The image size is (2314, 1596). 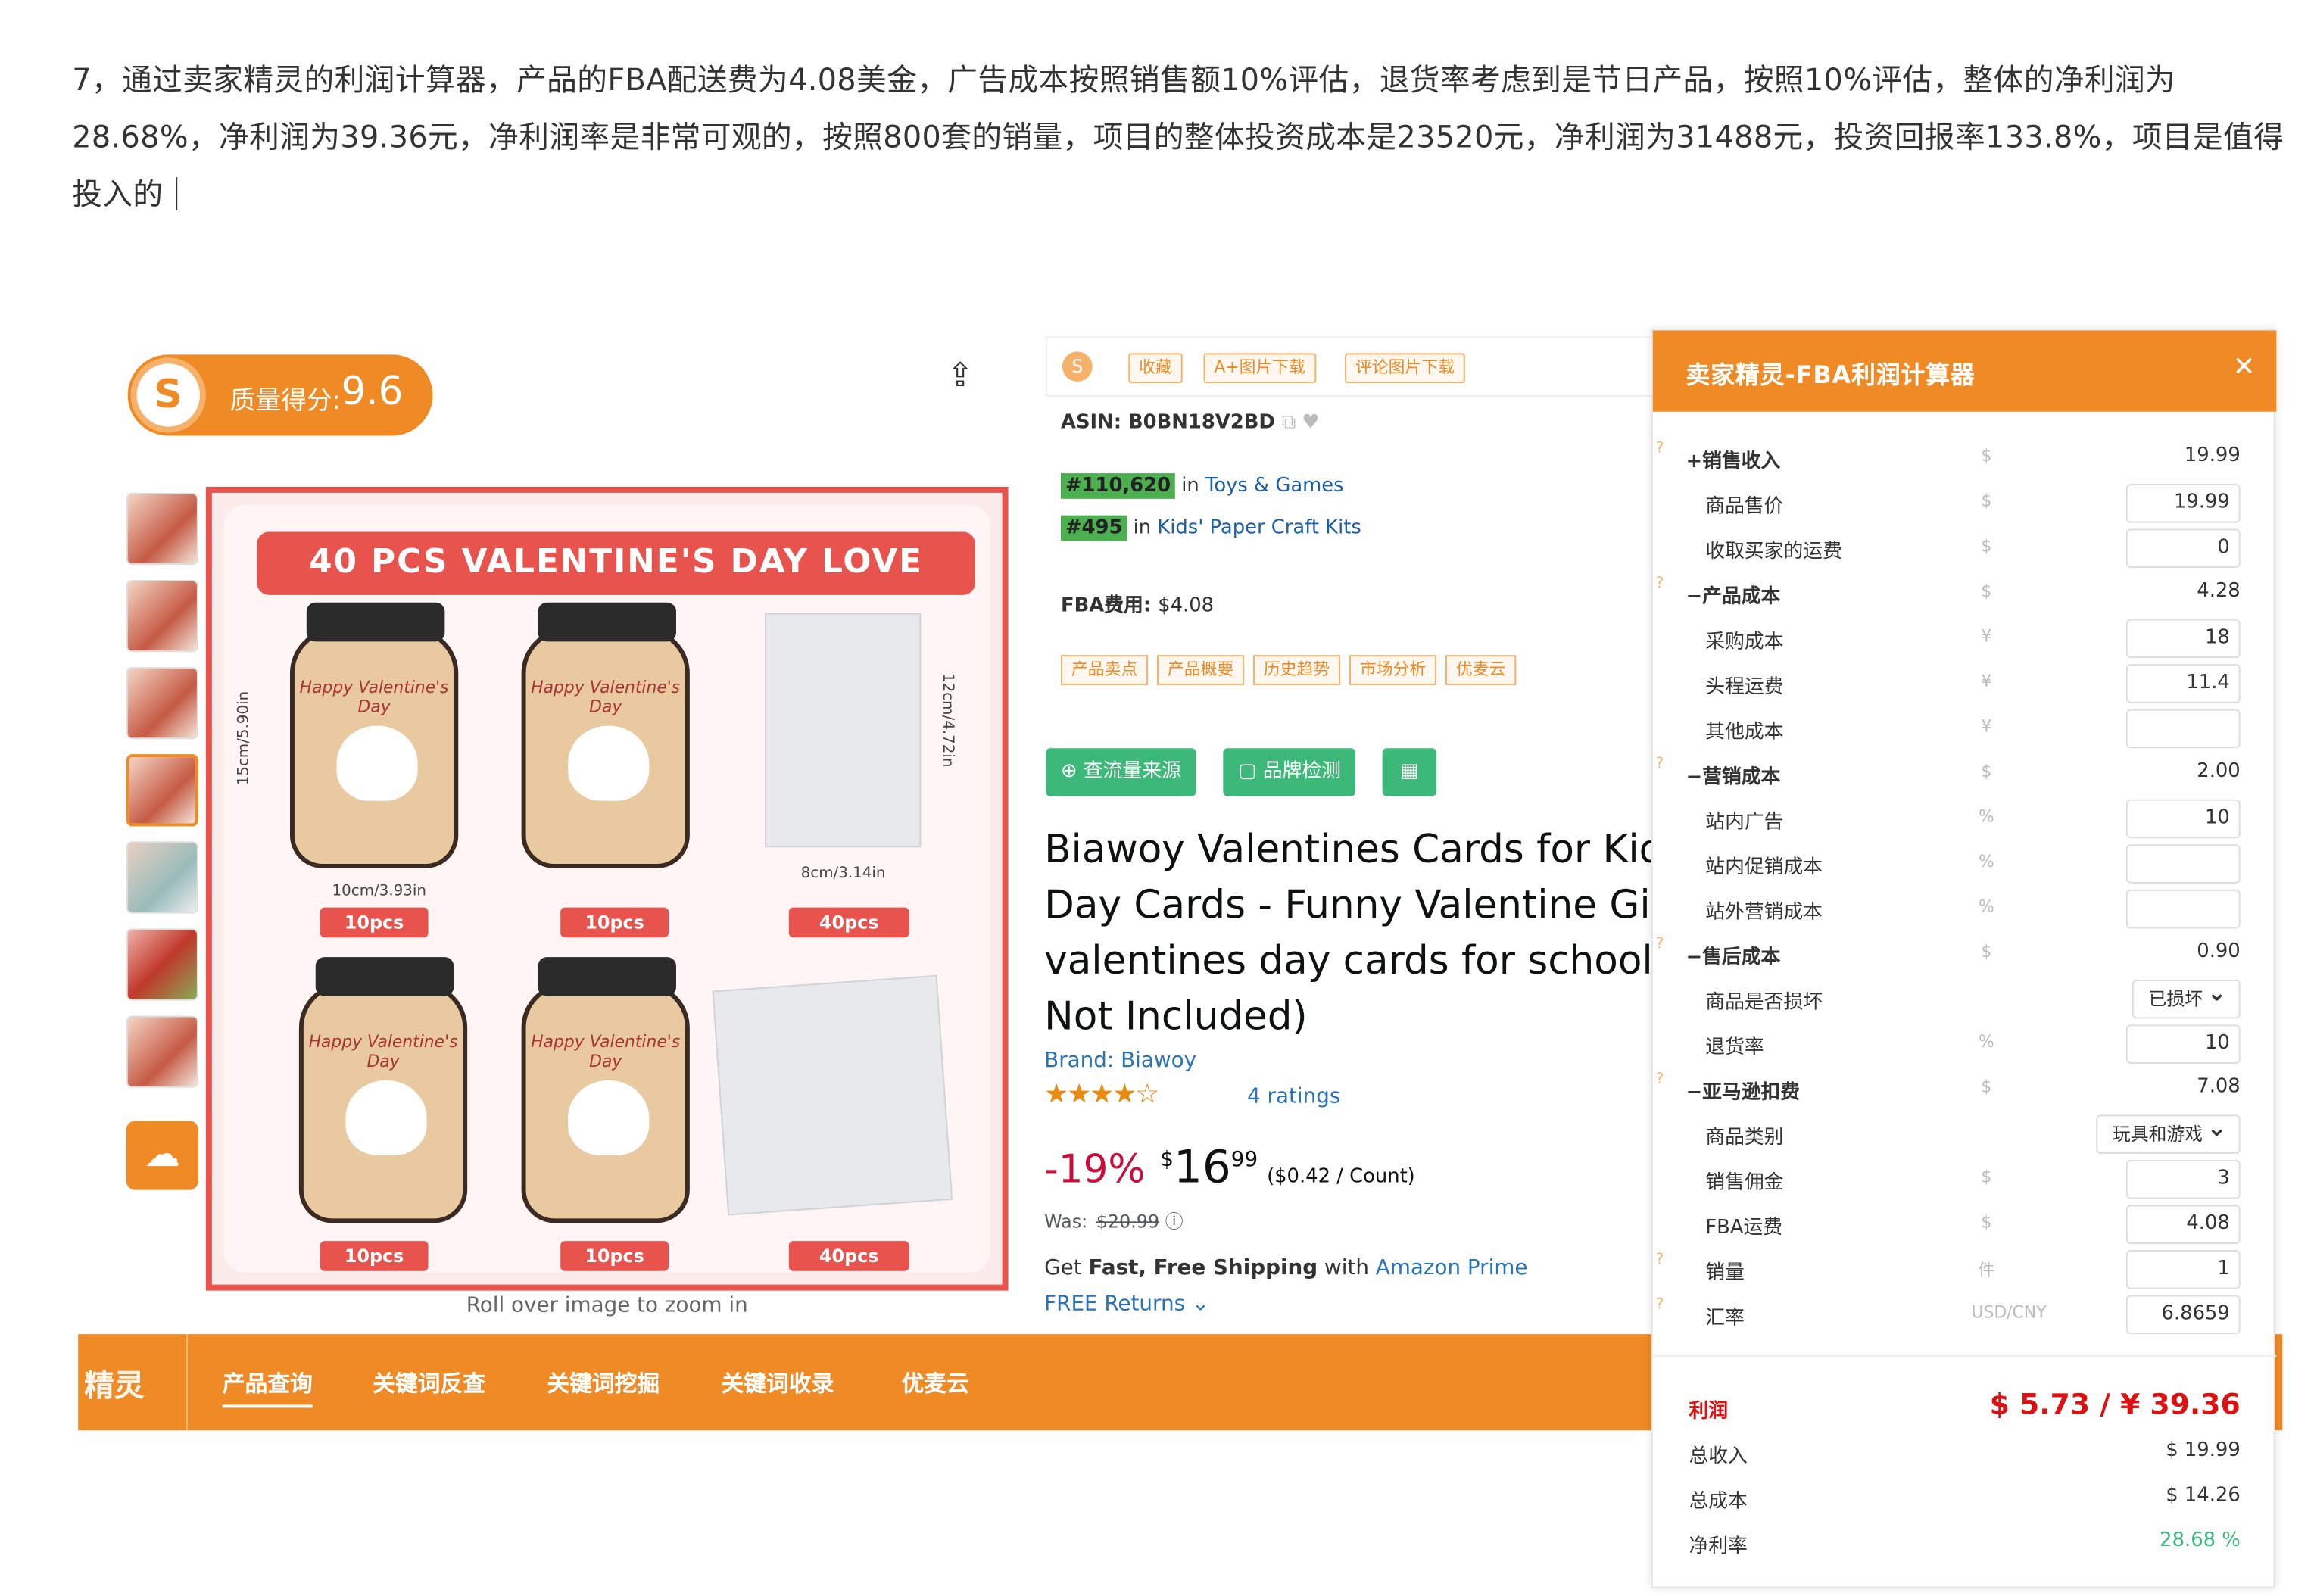 What do you see at coordinates (2244, 367) in the screenshot?
I see `close-icon: ✕` at bounding box center [2244, 367].